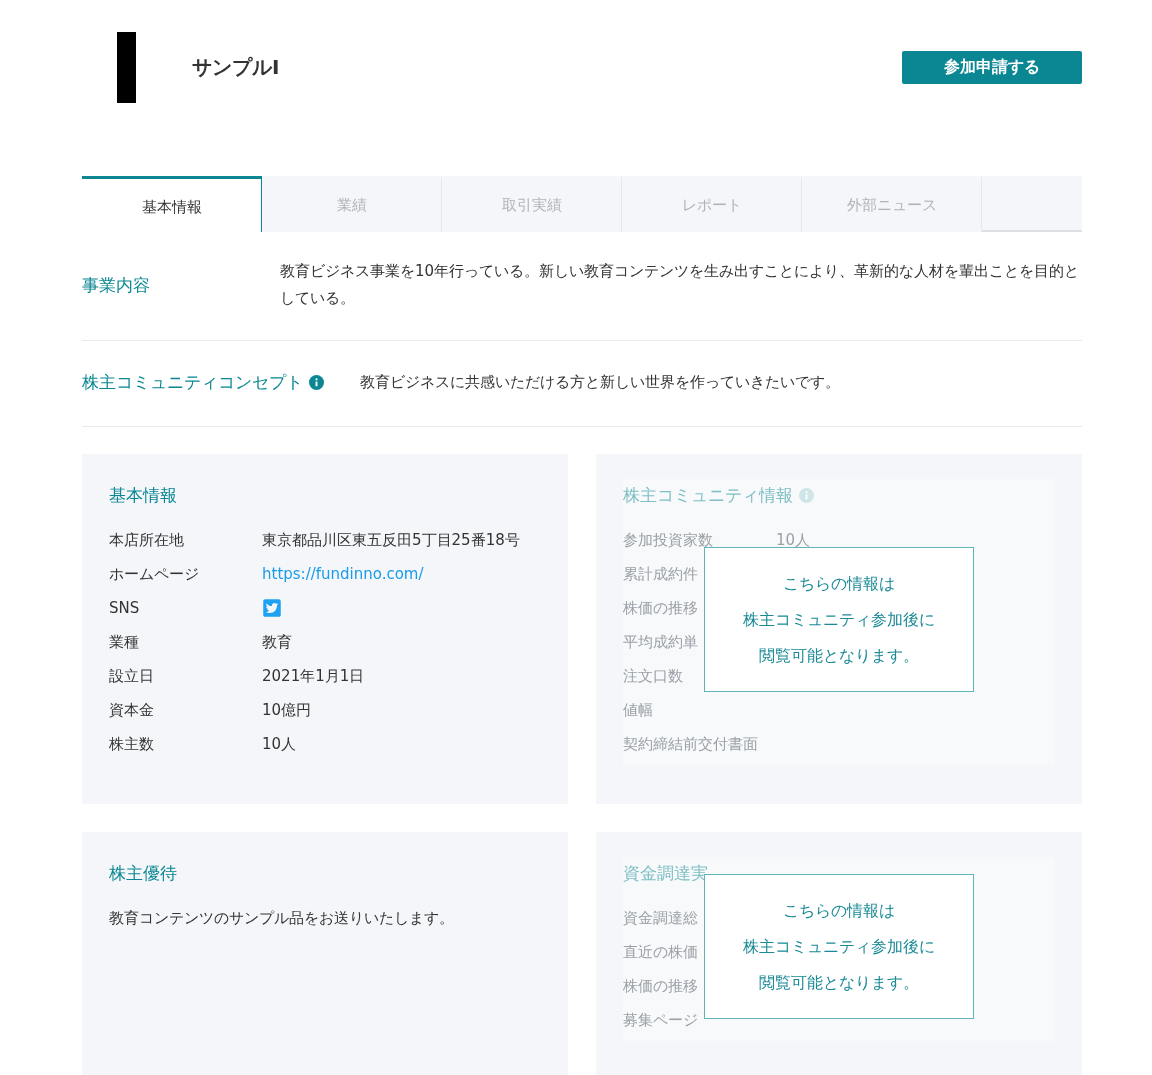  What do you see at coordinates (712, 204) in the screenshot?
I see `tab: レポート` at bounding box center [712, 204].